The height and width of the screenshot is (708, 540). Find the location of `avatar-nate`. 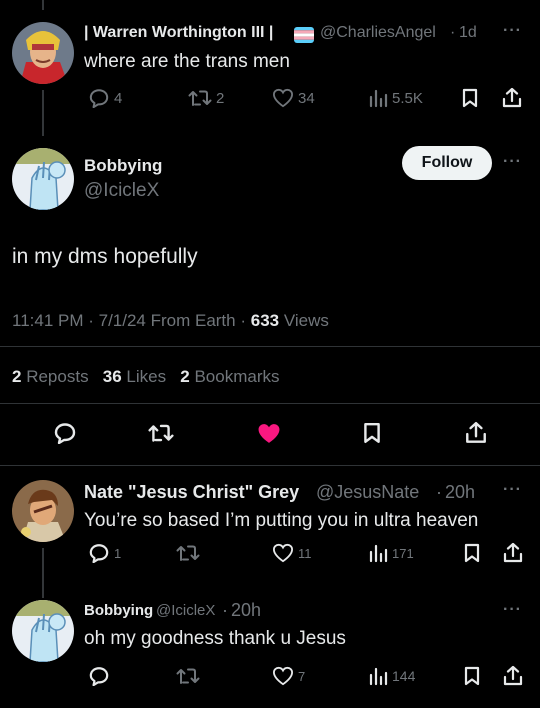

avatar-nate is located at coordinates (43, 511).